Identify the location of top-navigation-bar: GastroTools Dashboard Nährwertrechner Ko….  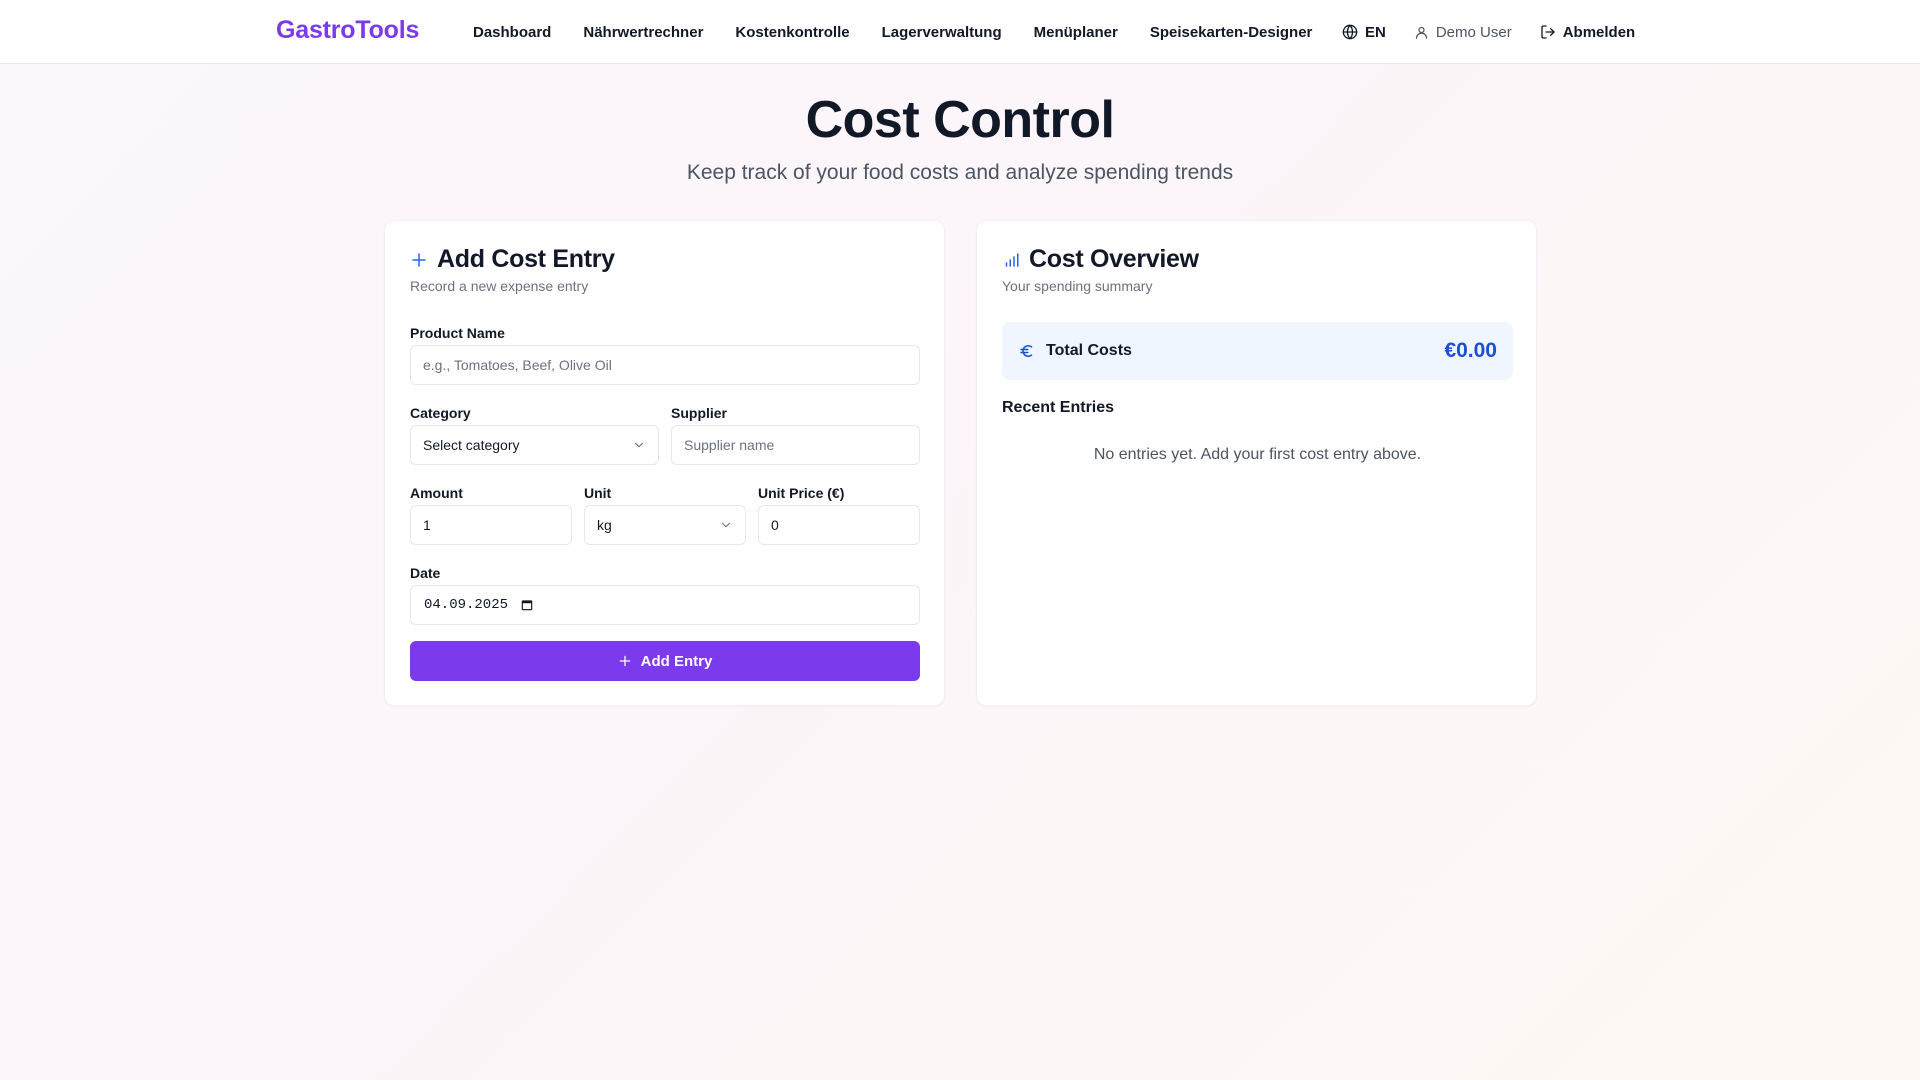
(960, 32).